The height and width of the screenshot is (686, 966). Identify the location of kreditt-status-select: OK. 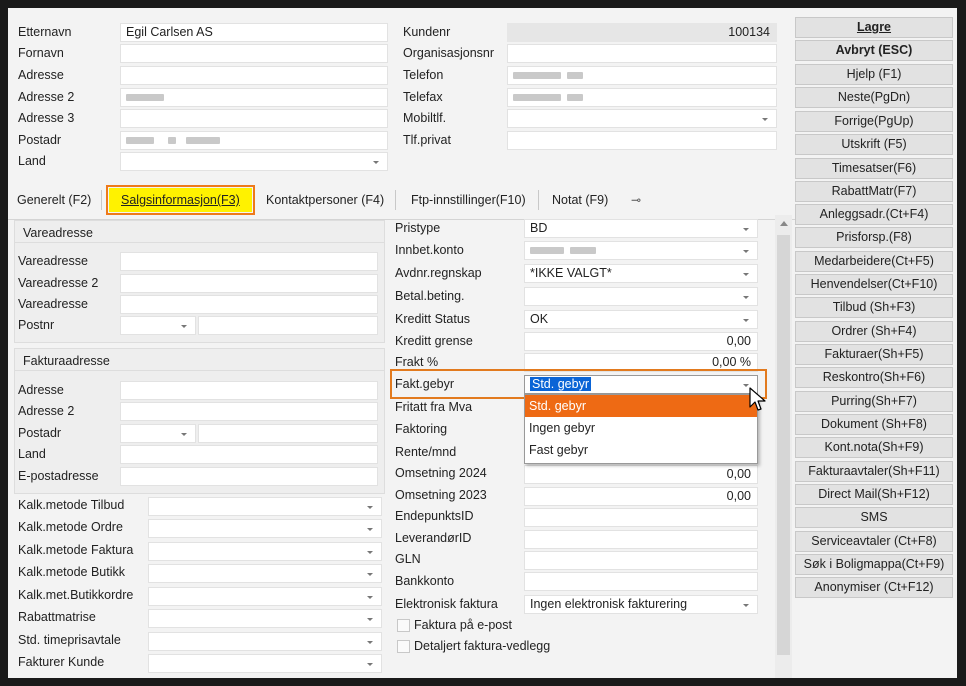
(641, 319).